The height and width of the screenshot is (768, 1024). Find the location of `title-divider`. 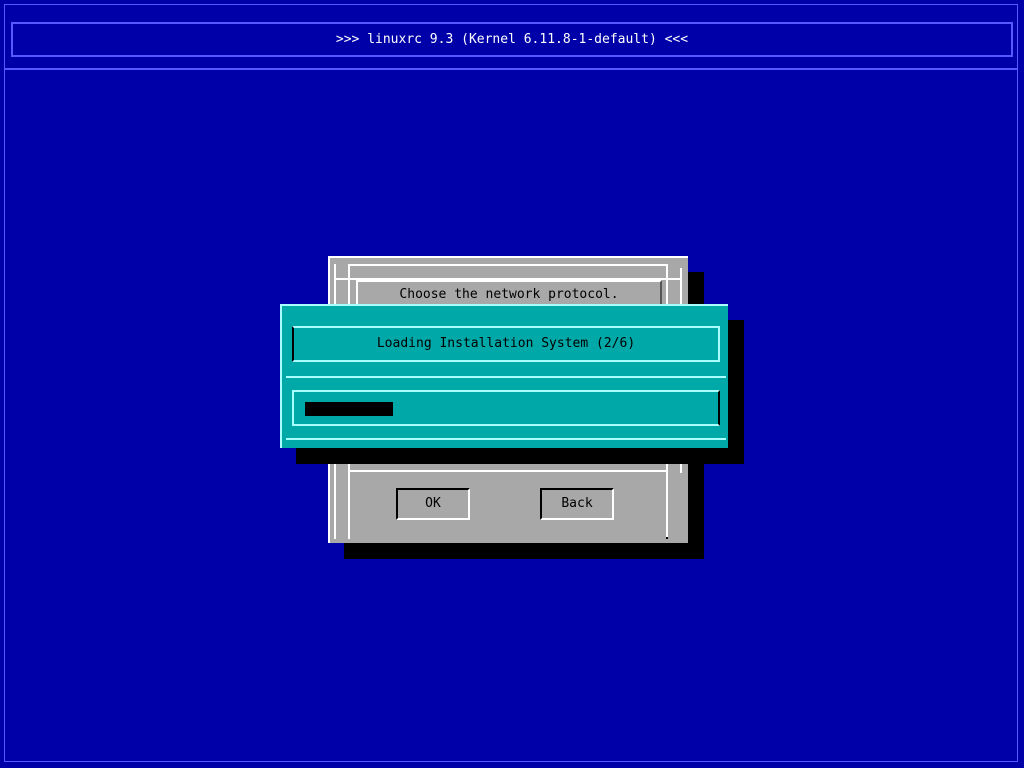

title-divider is located at coordinates (511, 69).